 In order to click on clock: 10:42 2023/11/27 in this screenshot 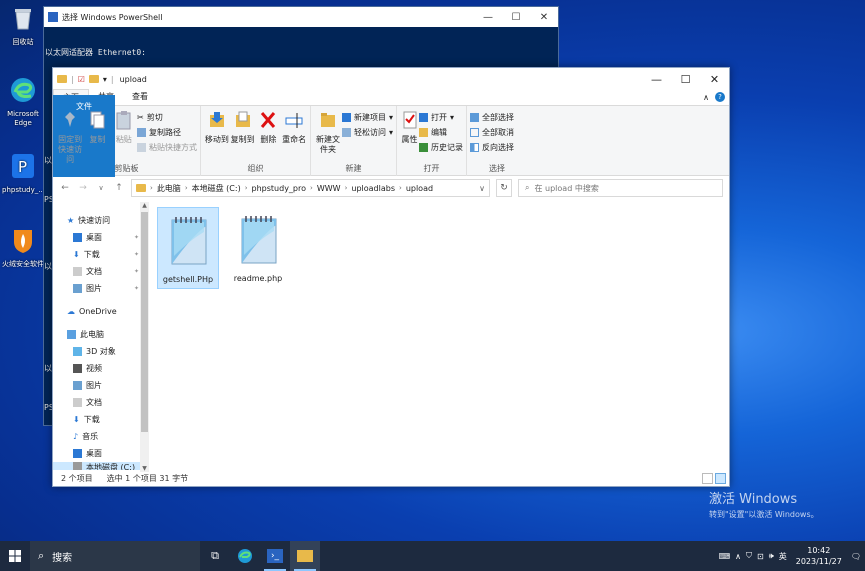, I will do `click(819, 556)`.